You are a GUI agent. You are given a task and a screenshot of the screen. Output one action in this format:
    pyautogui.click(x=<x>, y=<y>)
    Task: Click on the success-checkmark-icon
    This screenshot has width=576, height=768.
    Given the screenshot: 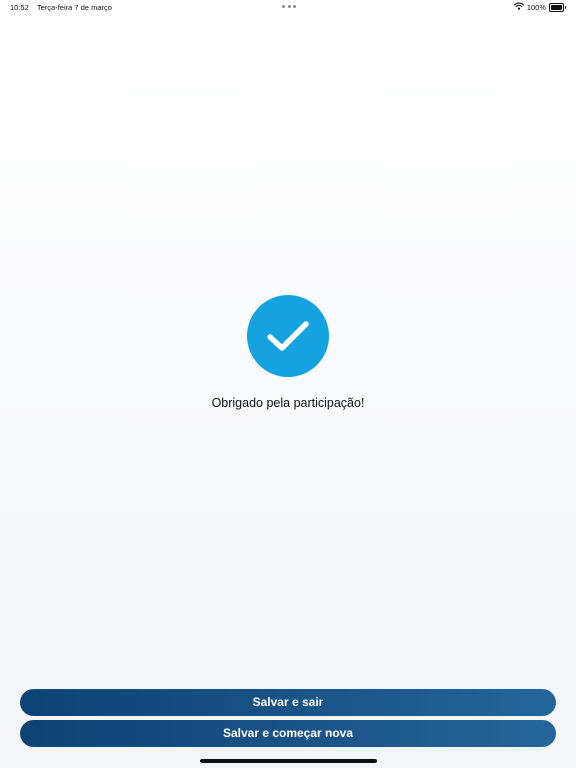 What is the action you would take?
    pyautogui.click(x=288, y=336)
    